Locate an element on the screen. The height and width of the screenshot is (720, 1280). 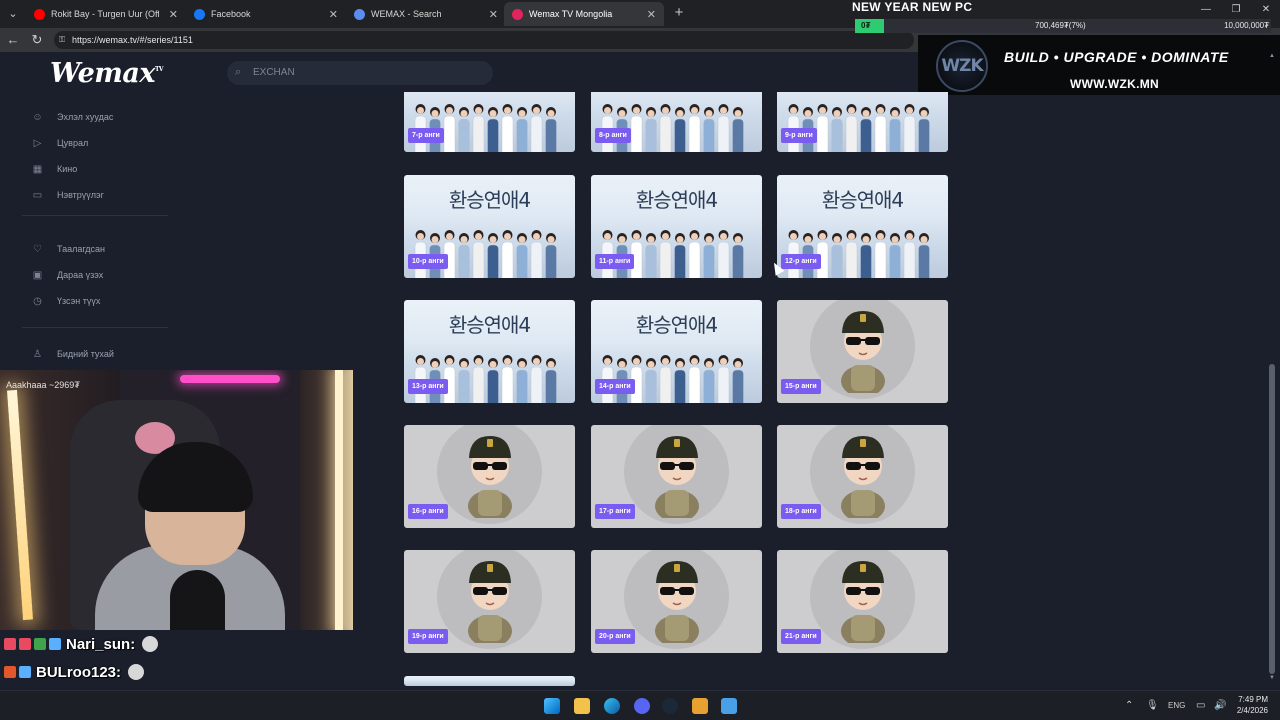
episode-card: 환승연애4 12-р анги is located at coordinates (862, 226).